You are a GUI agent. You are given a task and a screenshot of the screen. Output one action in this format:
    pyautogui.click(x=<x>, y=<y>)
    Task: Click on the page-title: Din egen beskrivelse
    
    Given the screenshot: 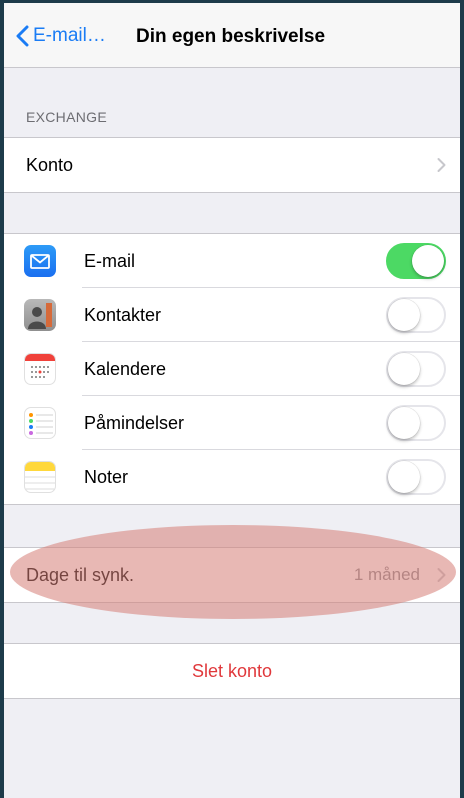 What is the action you would take?
    pyautogui.click(x=231, y=36)
    